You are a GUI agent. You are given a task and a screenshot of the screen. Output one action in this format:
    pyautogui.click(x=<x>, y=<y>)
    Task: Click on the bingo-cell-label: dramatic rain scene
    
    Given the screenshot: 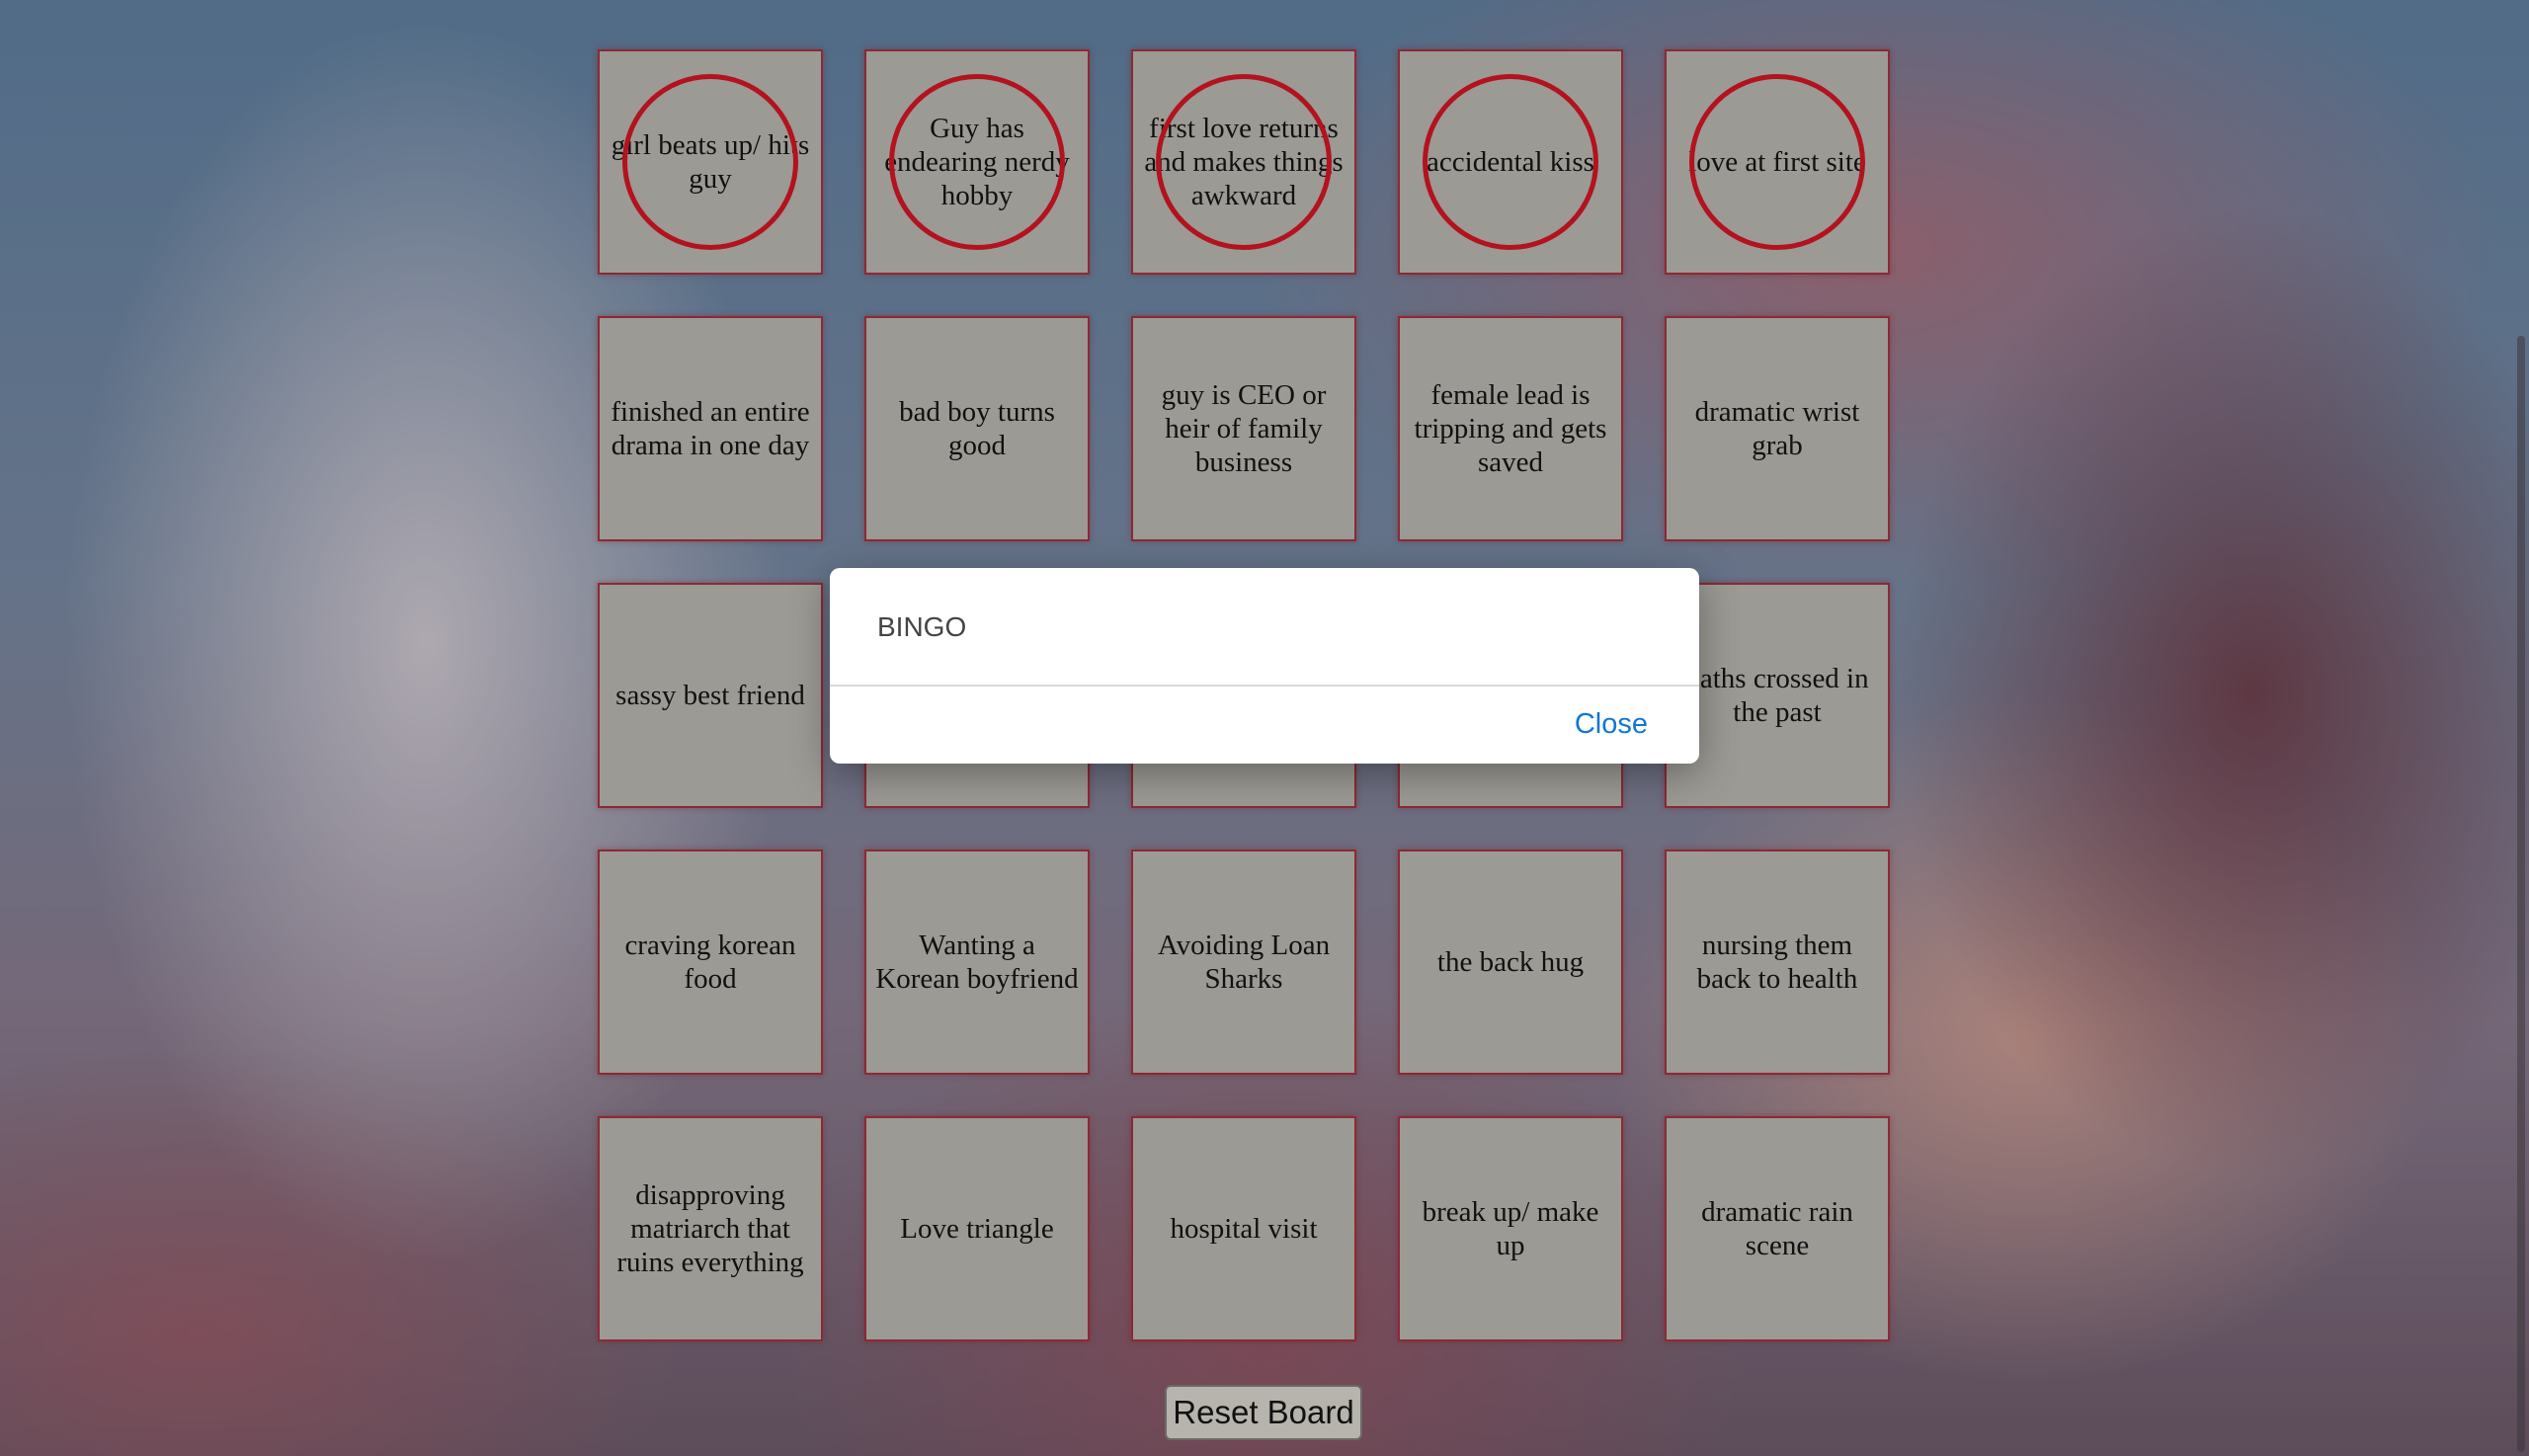 What is the action you would take?
    pyautogui.click(x=1777, y=1228)
    